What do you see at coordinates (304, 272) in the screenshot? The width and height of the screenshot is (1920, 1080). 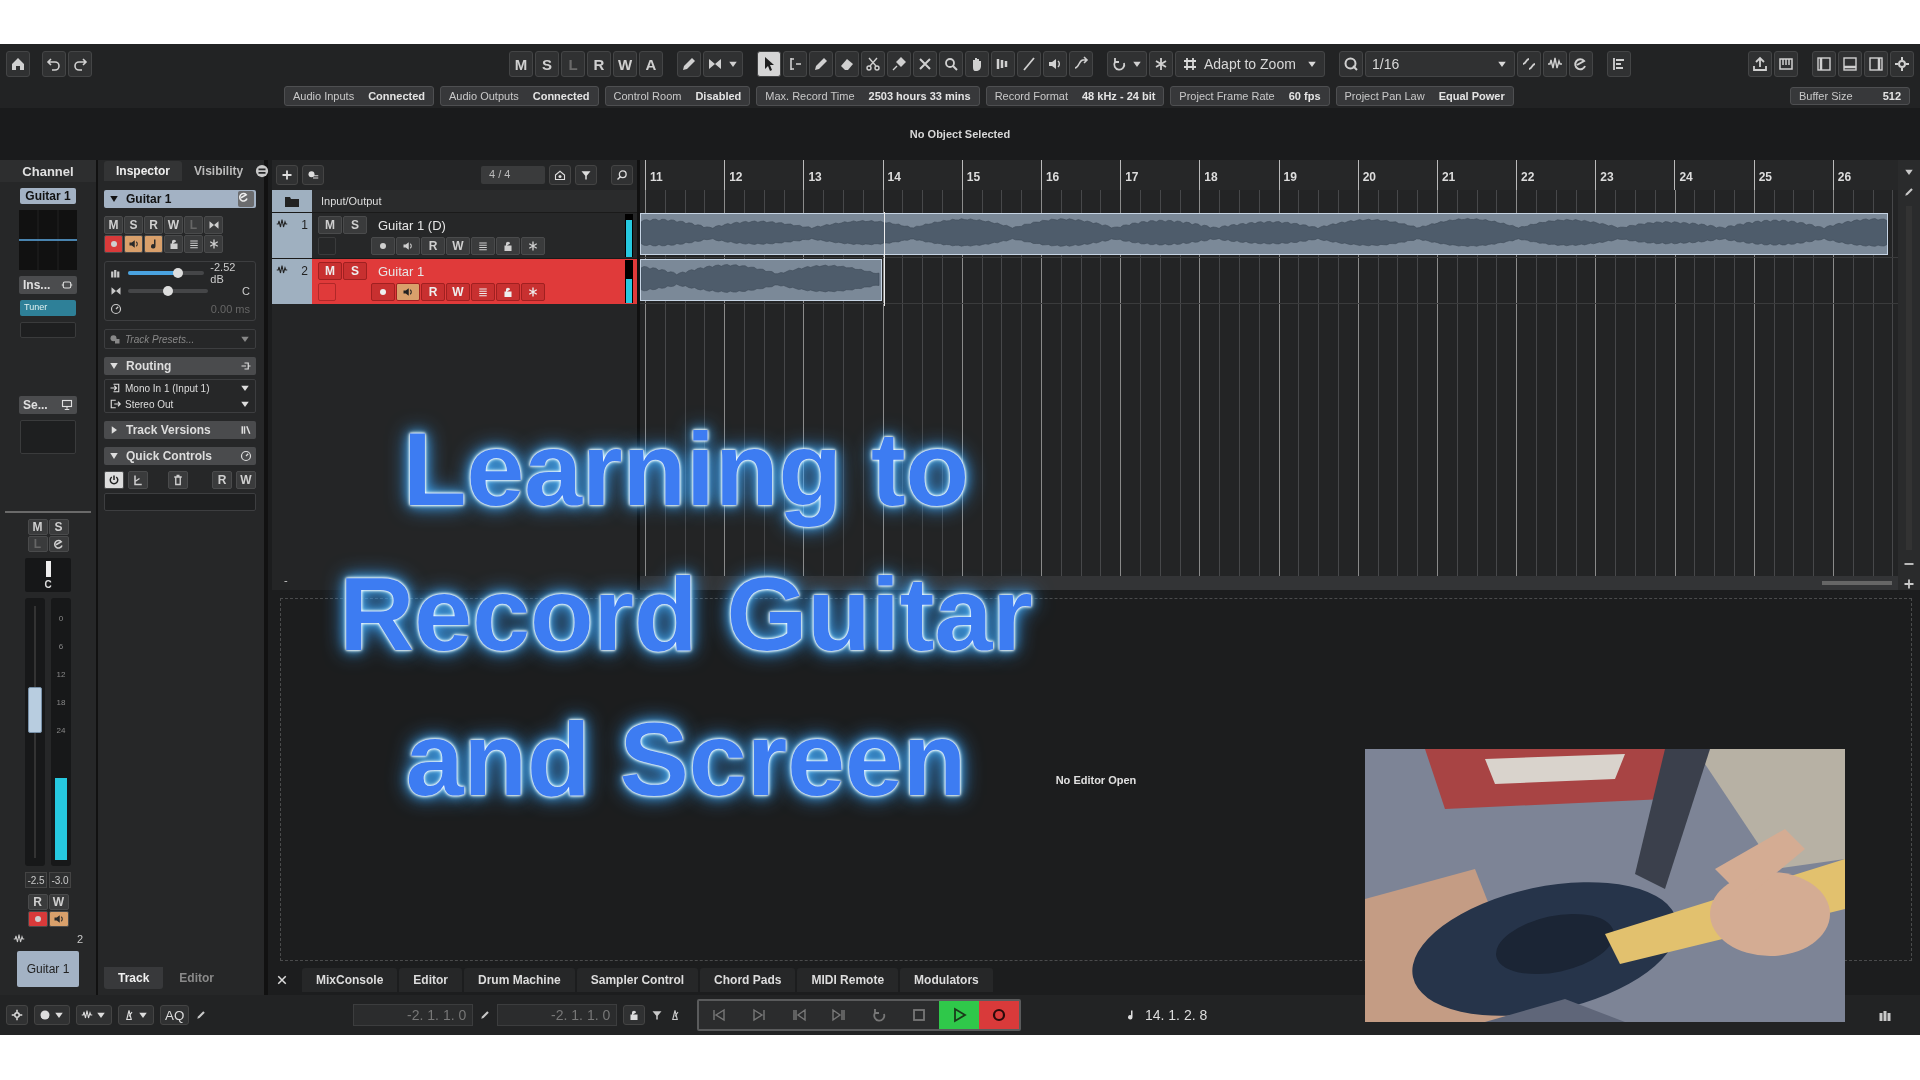 I see `track-number: 2` at bounding box center [304, 272].